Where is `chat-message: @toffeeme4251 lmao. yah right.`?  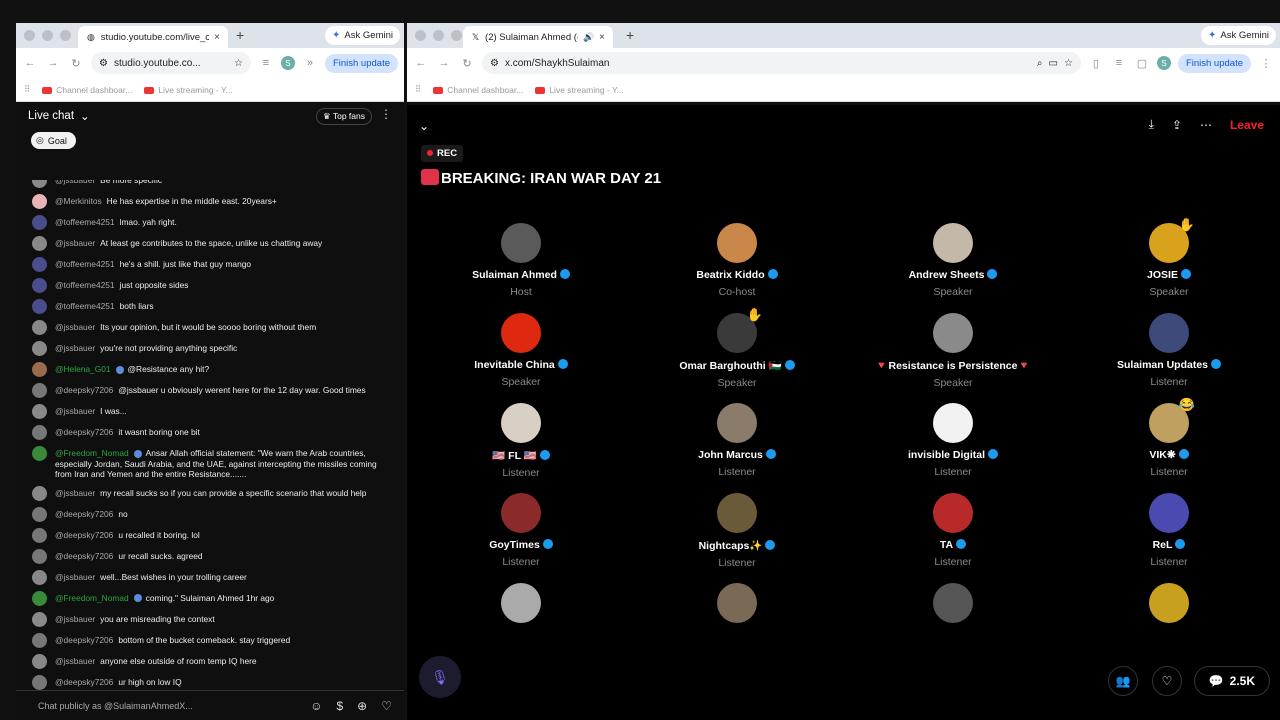
chat-message: @toffeeme4251 lmao. yah right. is located at coordinates (210, 223).